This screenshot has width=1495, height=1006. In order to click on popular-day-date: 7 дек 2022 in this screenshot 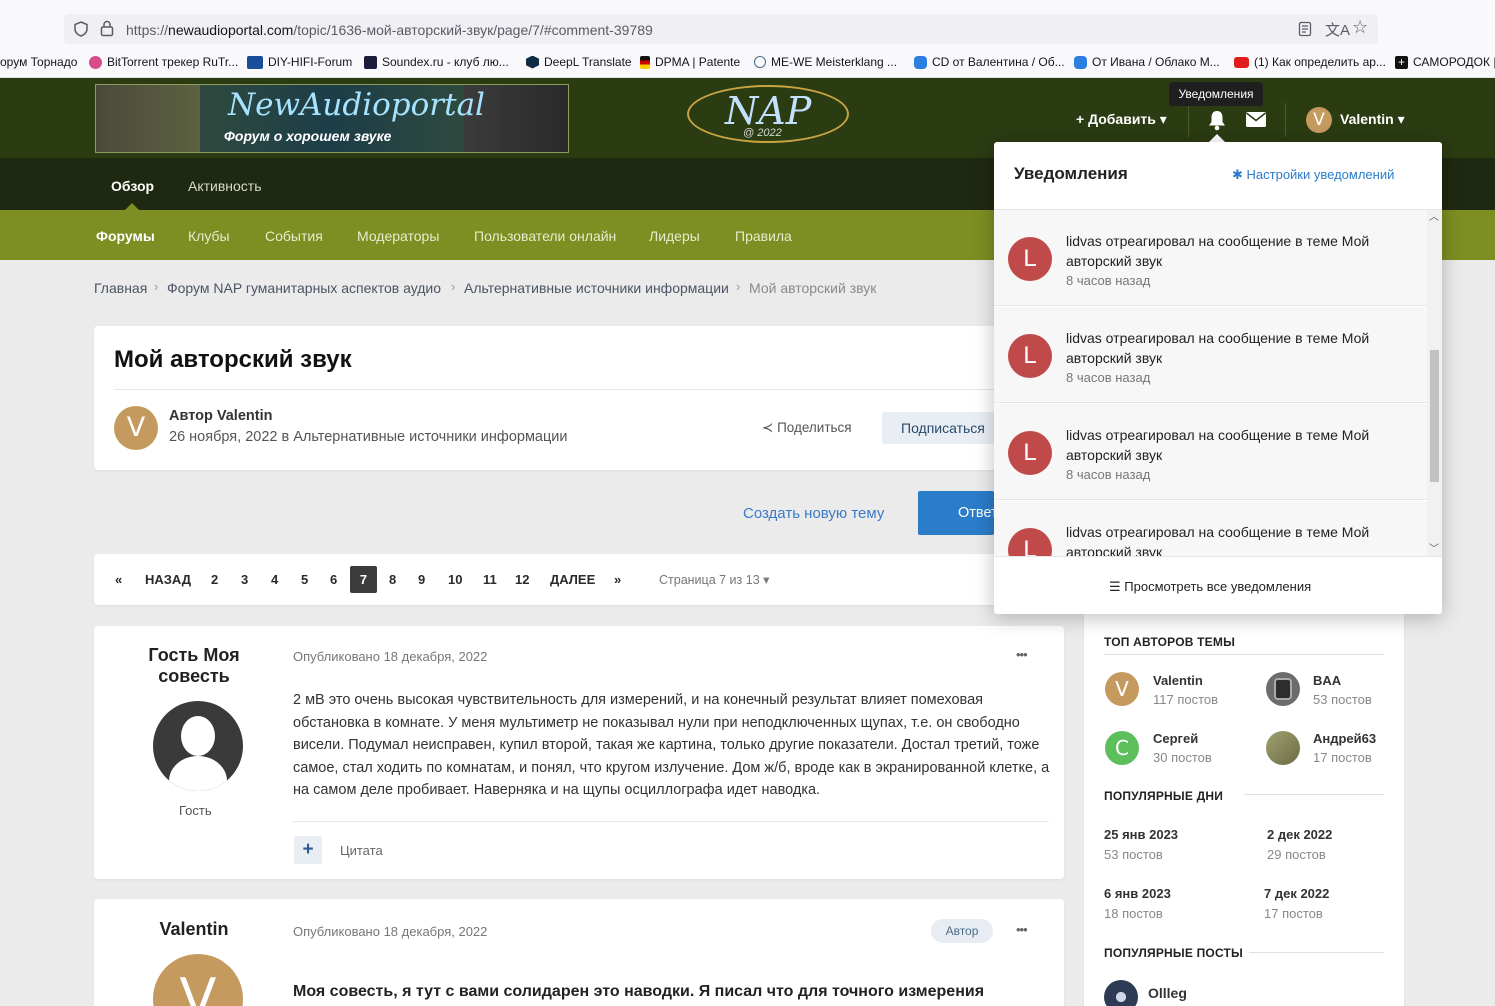, I will do `click(1296, 893)`.